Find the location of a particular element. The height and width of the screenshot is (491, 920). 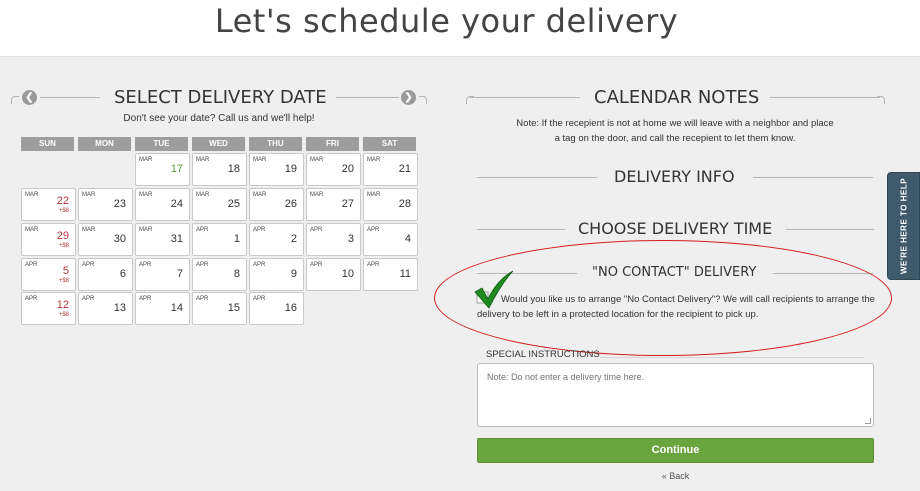

calendar-day: APR 8 is located at coordinates (219, 274).